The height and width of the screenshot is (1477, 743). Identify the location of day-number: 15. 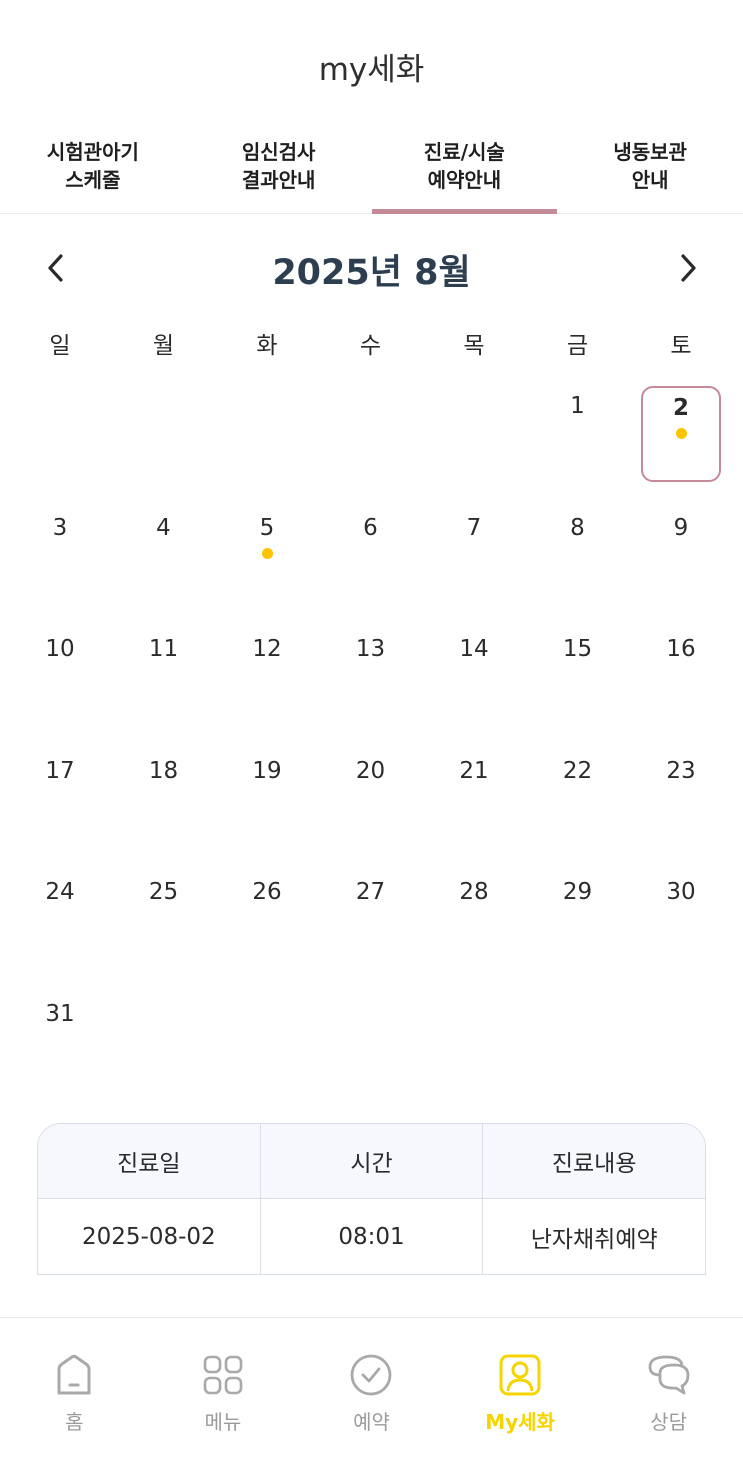
(577, 649).